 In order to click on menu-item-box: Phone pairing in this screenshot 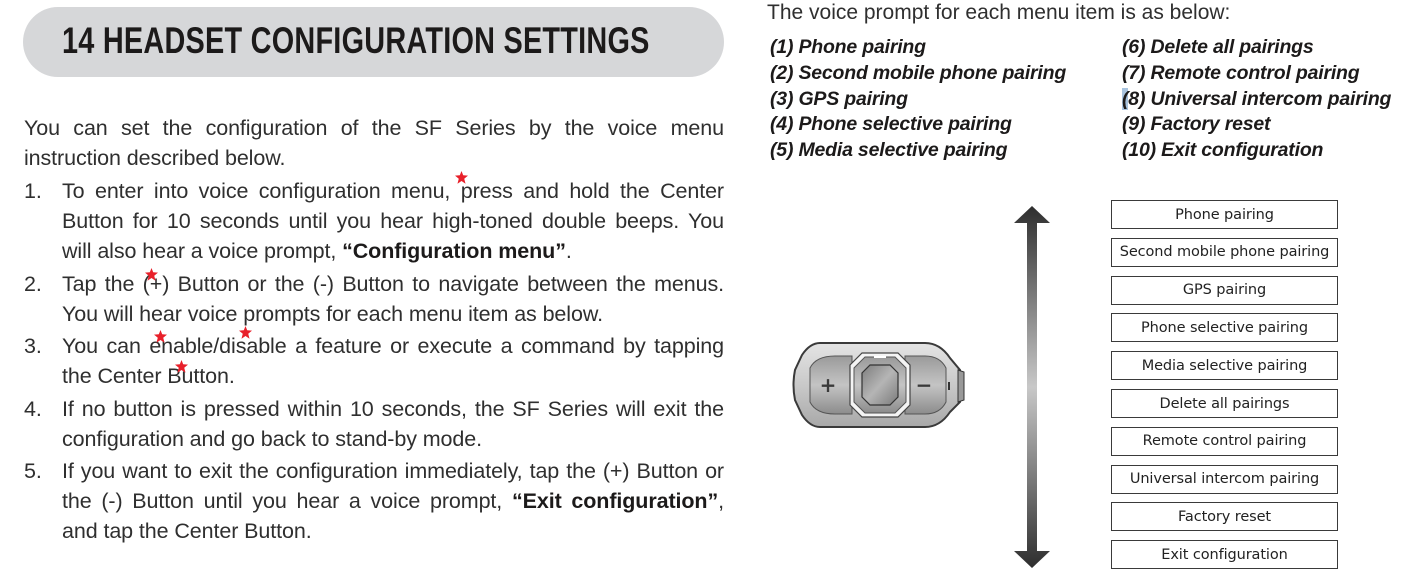, I will do `click(1224, 214)`.